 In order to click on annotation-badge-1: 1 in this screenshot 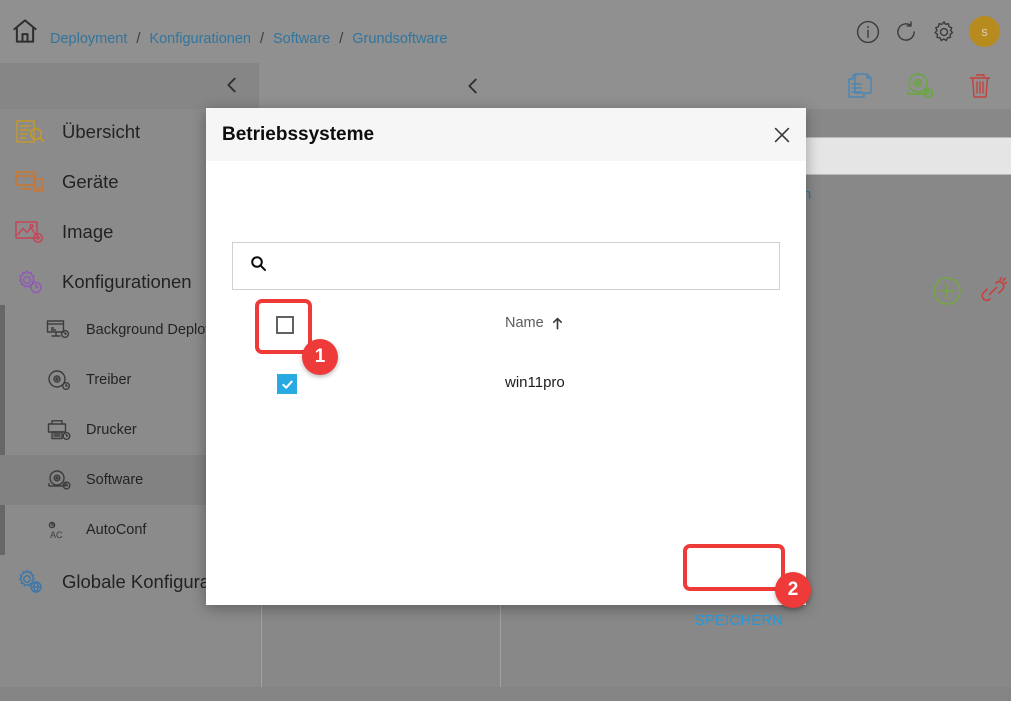, I will do `click(320, 357)`.